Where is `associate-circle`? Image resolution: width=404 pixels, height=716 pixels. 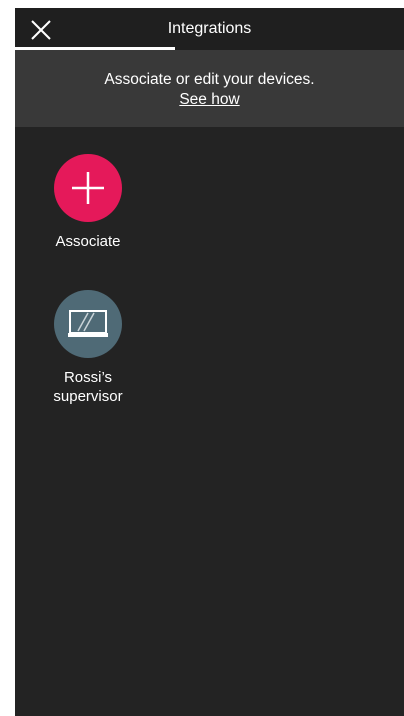
associate-circle is located at coordinates (88, 188).